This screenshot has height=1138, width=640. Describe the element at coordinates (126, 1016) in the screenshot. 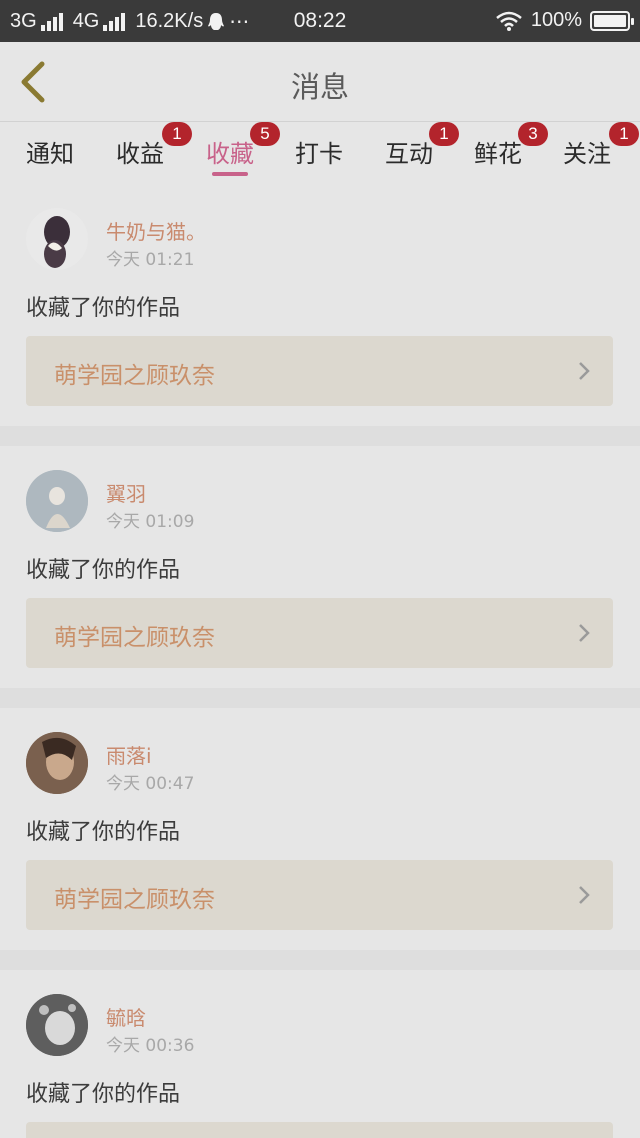

I see `username: 毓晗` at that location.